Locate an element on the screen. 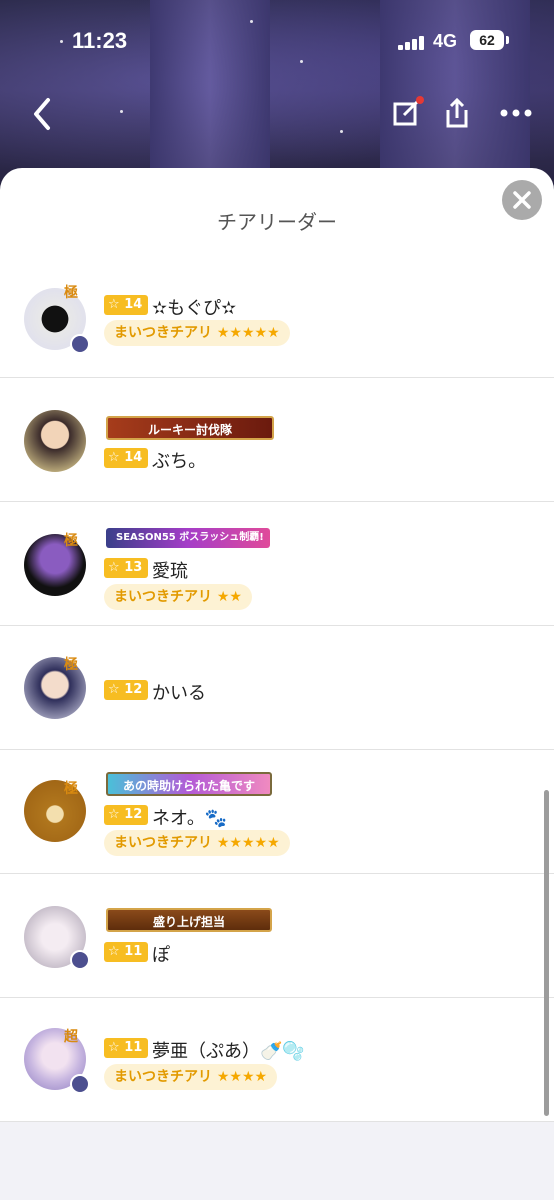 The height and width of the screenshot is (1200, 554). back-button is located at coordinates (43, 114).